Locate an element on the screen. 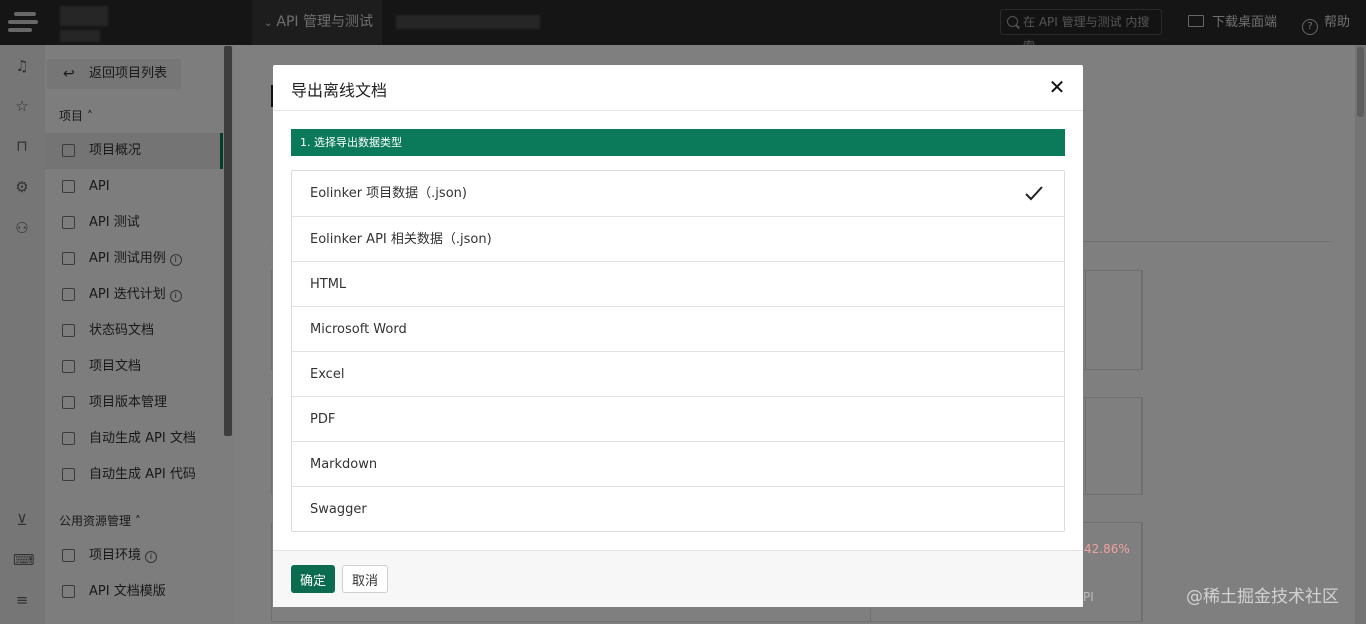  cancel-button: 取消 is located at coordinates (365, 579).